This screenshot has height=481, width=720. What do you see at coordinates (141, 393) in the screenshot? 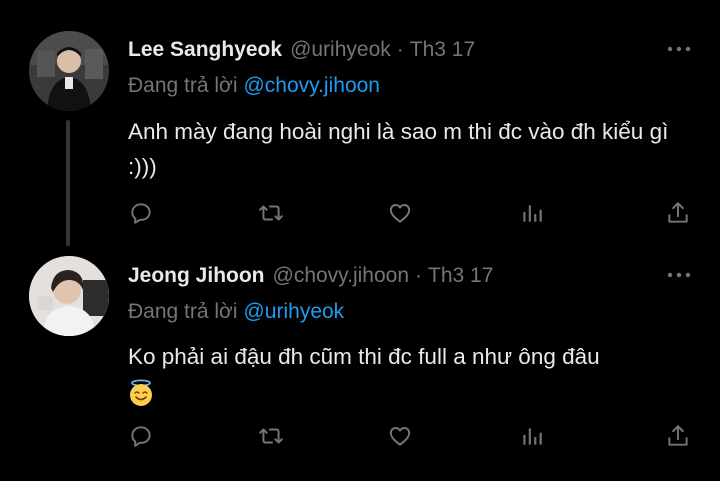
I see `smiling-face-with-halo-icon` at bounding box center [141, 393].